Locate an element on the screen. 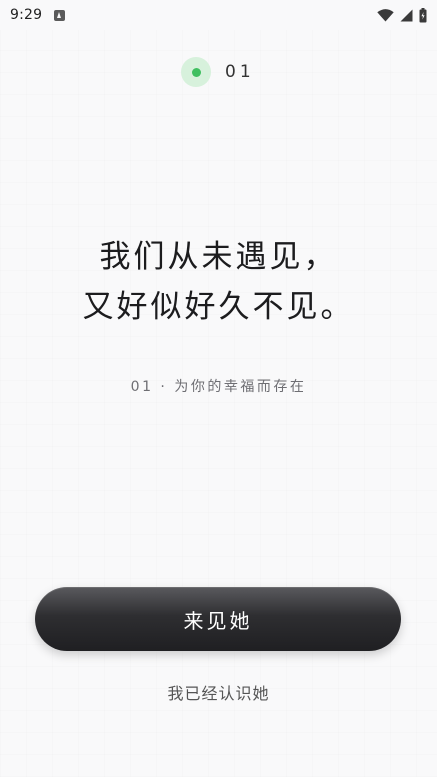 The height and width of the screenshot is (777, 437). already-know-her-link: 我已经认识她 is located at coordinates (218, 692).